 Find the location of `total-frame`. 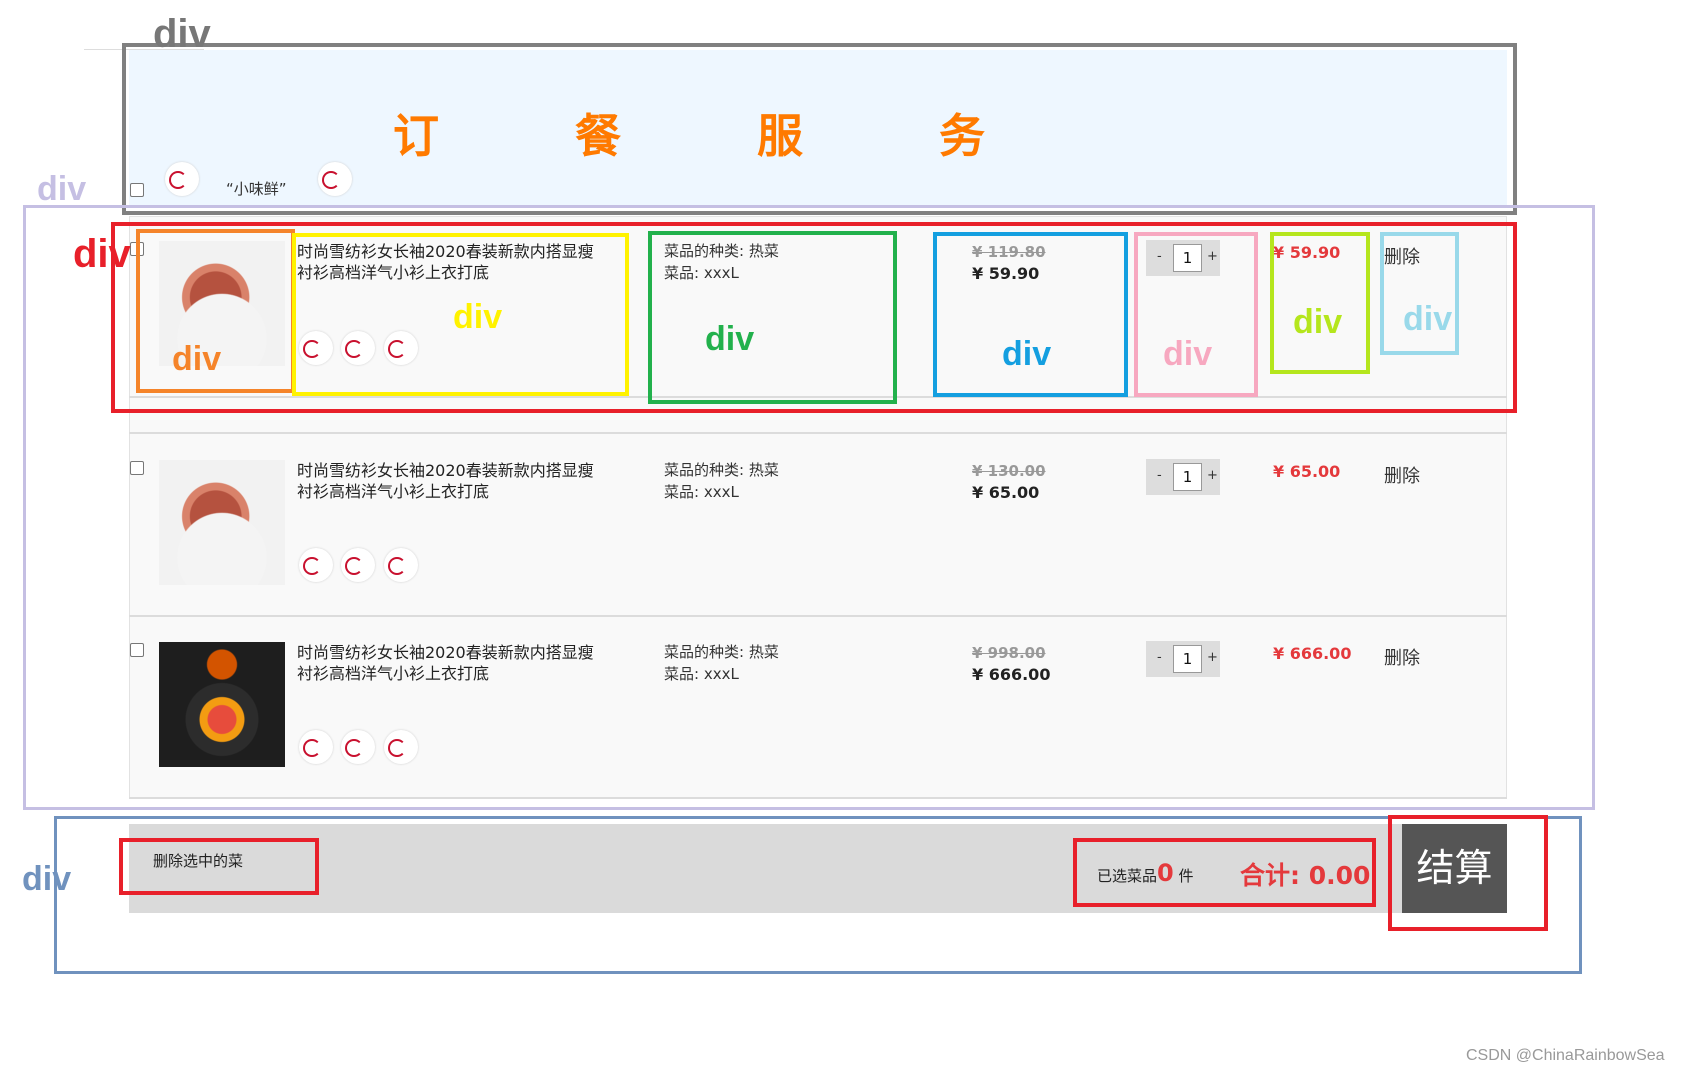

total-frame is located at coordinates (1224, 872).